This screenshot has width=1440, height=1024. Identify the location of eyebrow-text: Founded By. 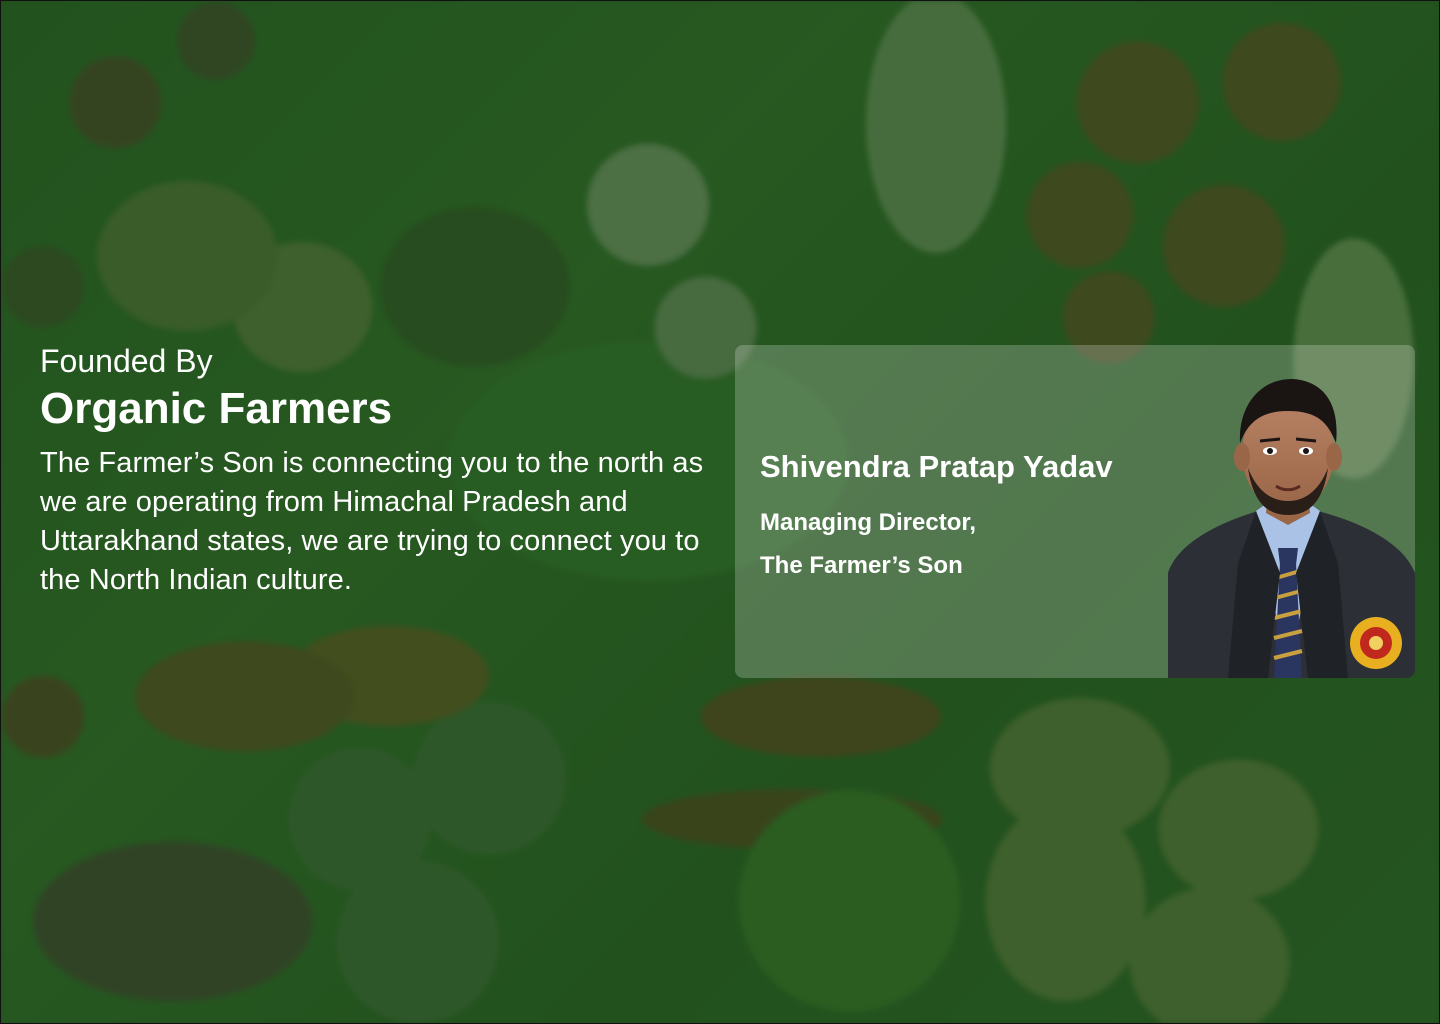
(126, 361).